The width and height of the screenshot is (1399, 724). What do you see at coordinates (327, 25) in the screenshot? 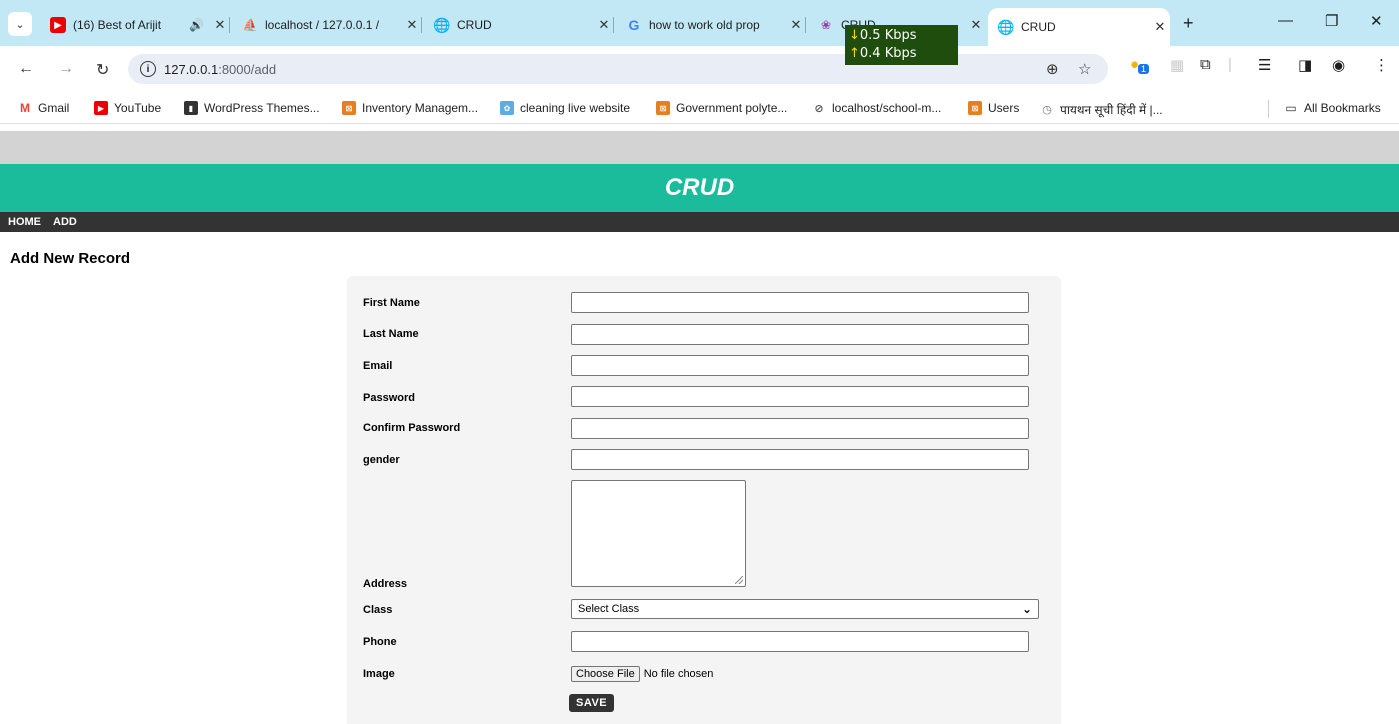
I see `tab-2: ⛵ localhost / 127.0.0.1 / ✕` at bounding box center [327, 25].